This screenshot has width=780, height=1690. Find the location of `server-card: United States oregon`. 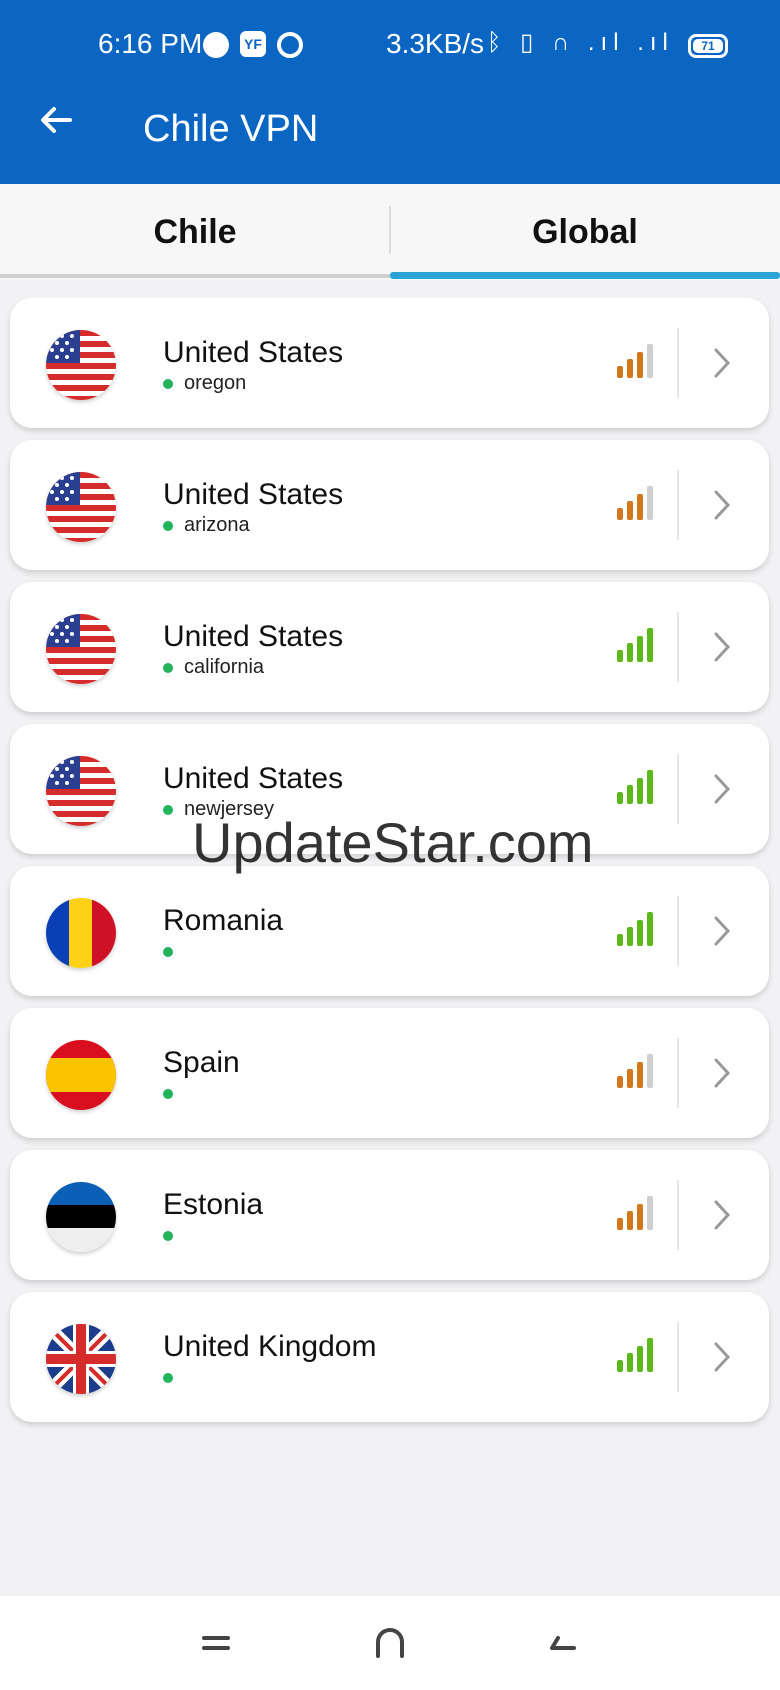

server-card: United States oregon is located at coordinates (389, 363).